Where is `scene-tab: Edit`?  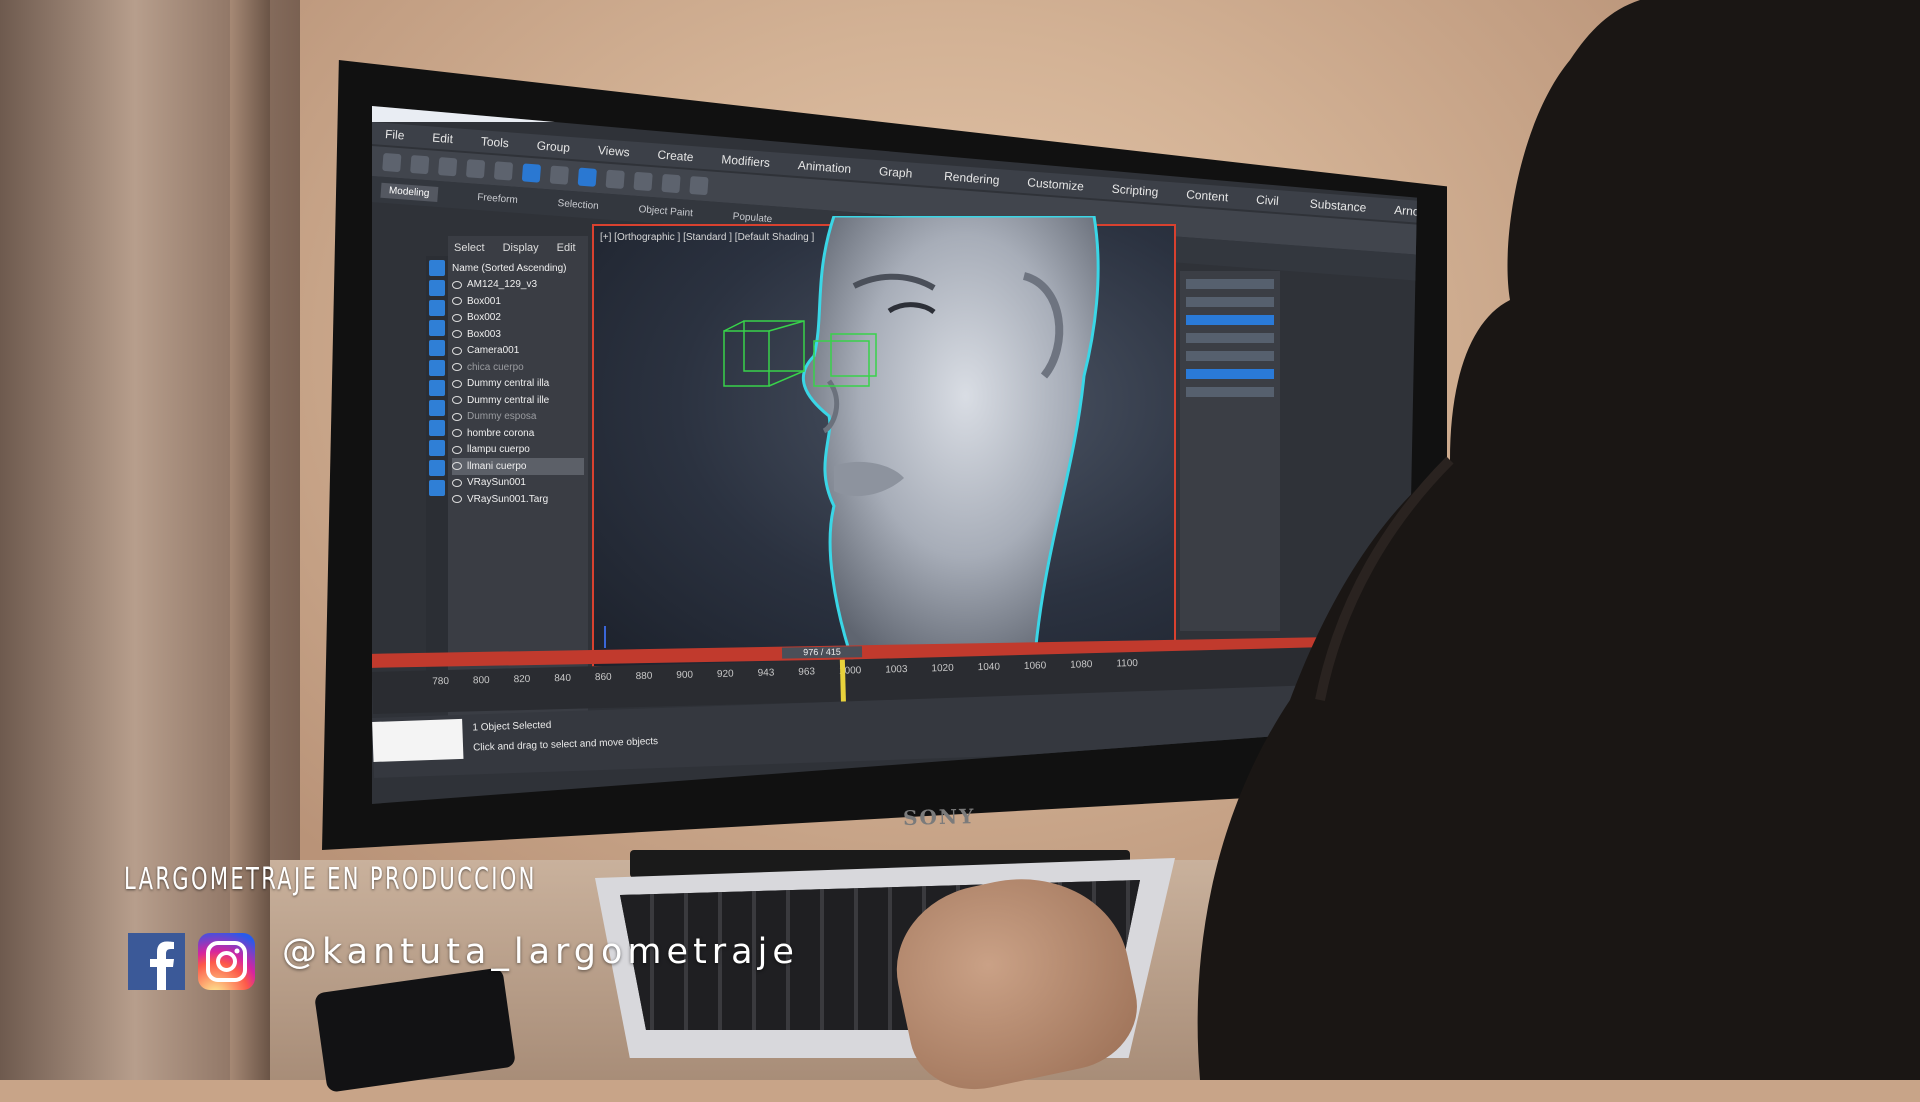
scene-tab: Edit is located at coordinates (566, 248).